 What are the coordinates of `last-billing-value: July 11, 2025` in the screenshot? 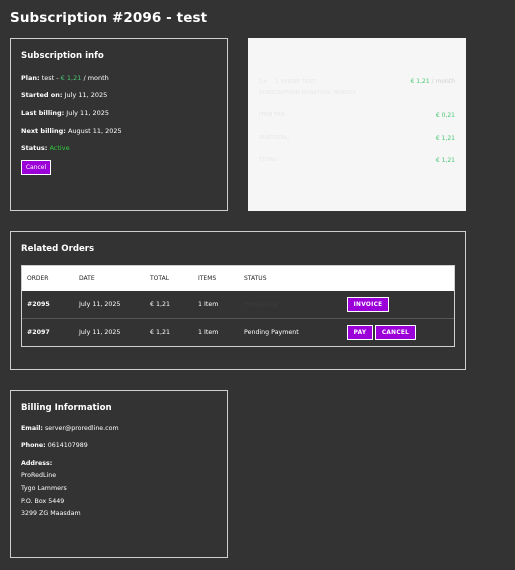 It's located at (87, 113).